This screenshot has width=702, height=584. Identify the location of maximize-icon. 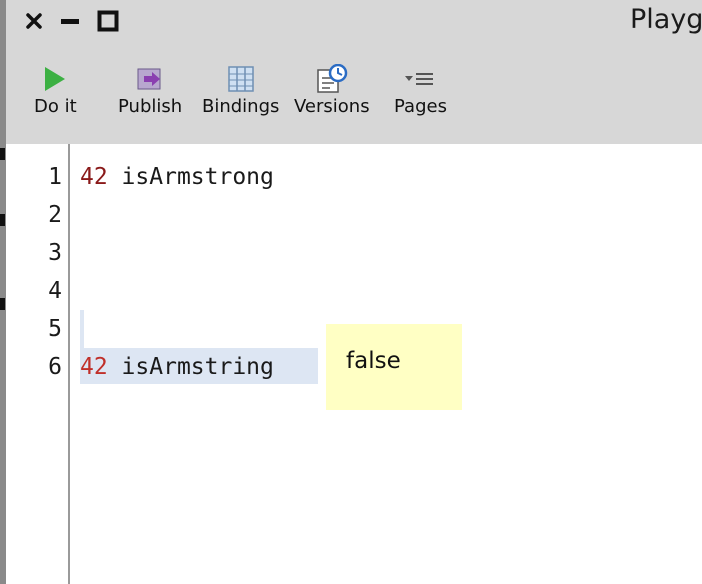
(108, 21).